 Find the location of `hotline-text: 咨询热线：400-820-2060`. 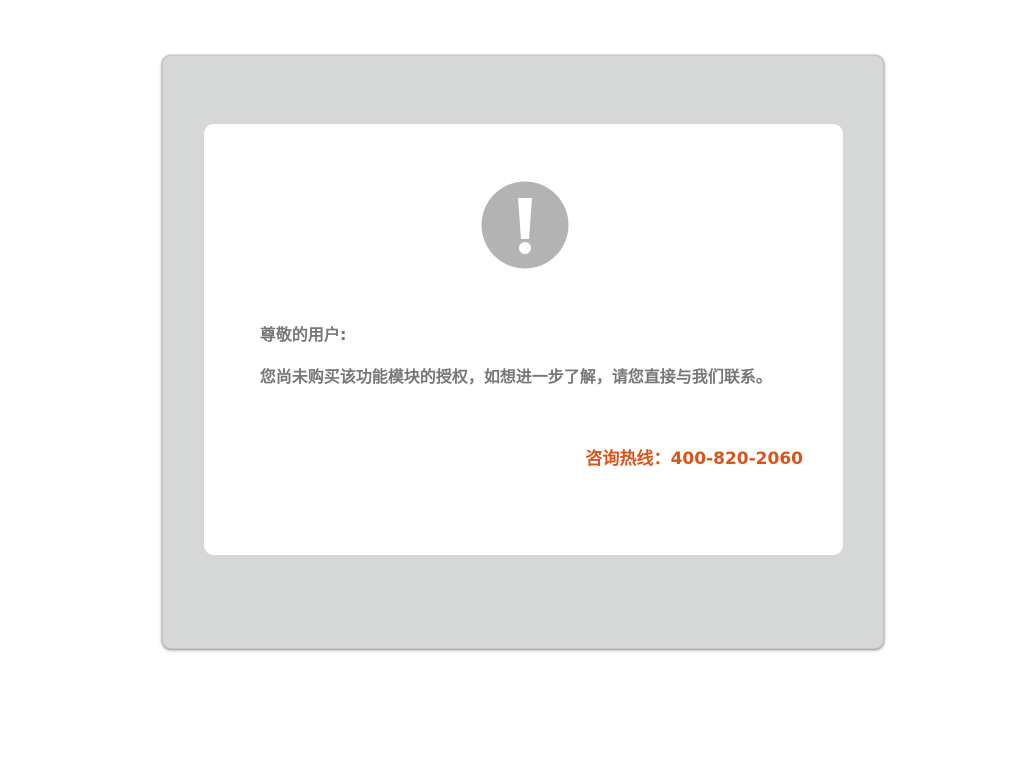

hotline-text: 咨询热线：400-820-2060 is located at coordinates (694, 459).